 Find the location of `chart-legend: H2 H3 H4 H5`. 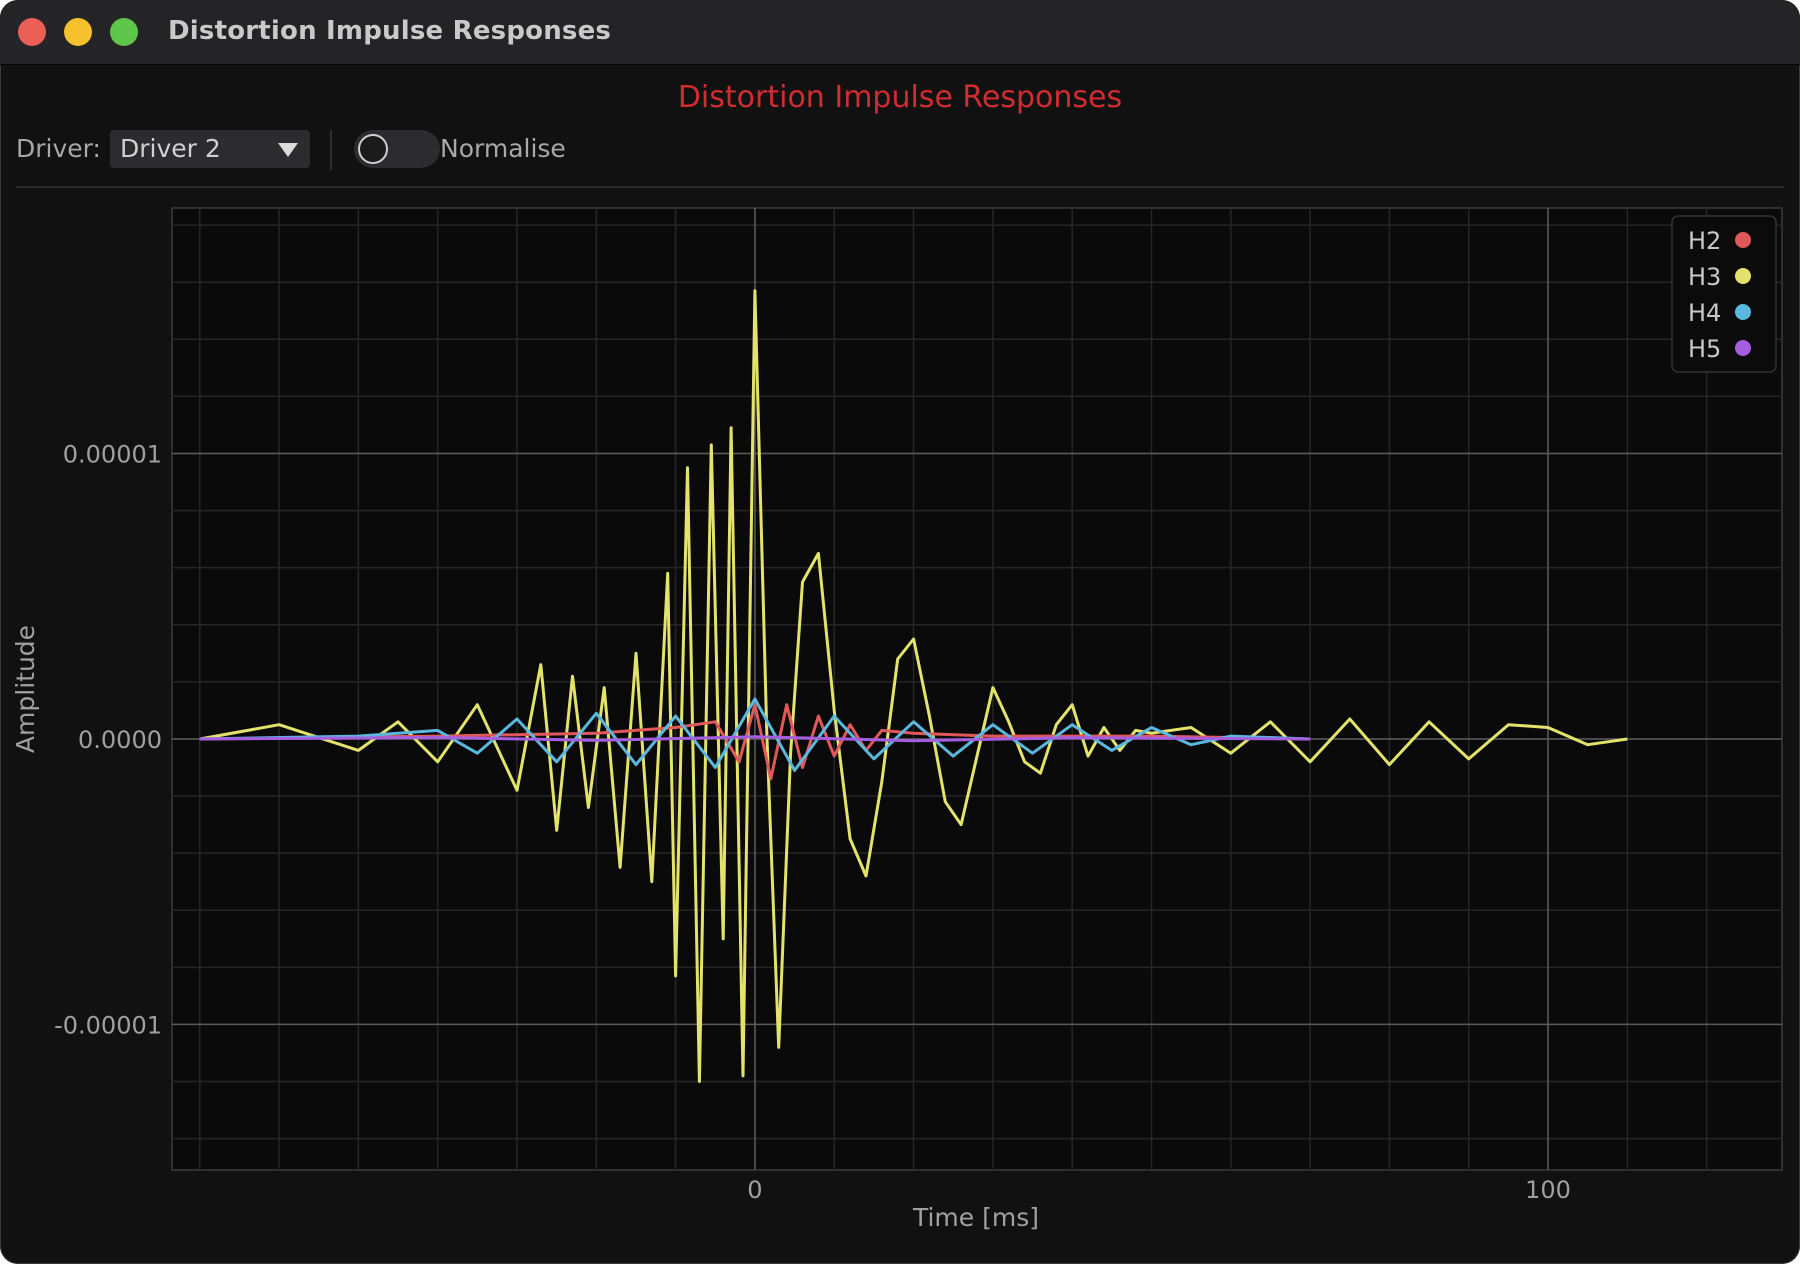

chart-legend: H2 H3 H4 H5 is located at coordinates (1724, 294).